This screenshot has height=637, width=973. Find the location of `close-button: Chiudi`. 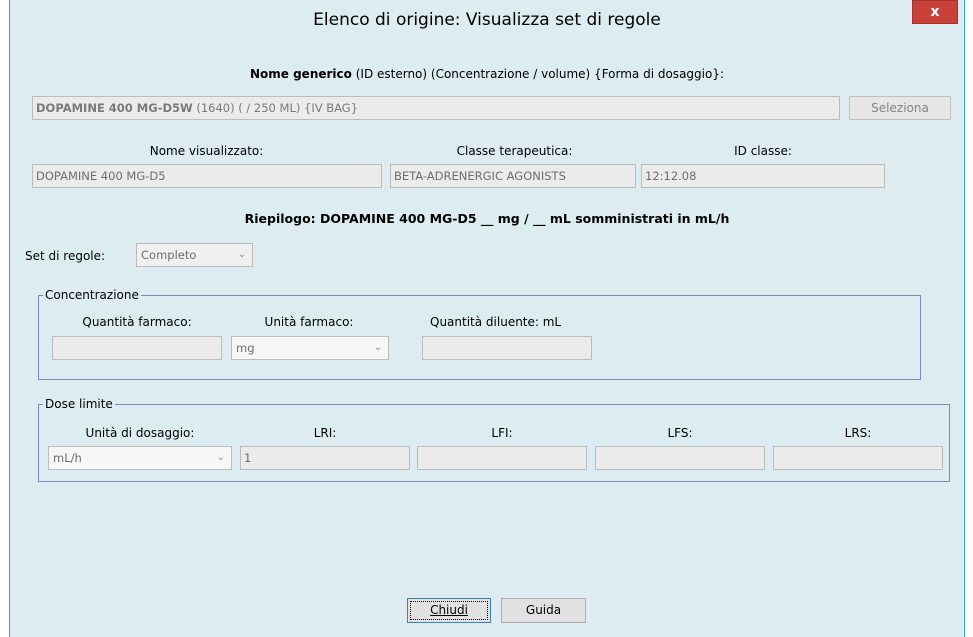

close-button: Chiudi is located at coordinates (449, 610).